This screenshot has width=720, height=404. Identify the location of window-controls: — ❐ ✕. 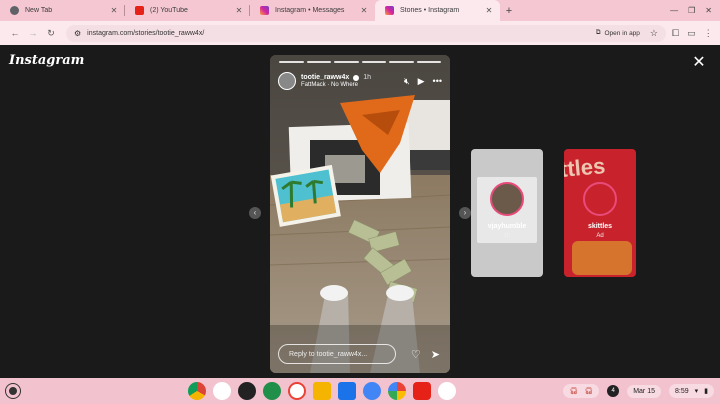
(695, 10).